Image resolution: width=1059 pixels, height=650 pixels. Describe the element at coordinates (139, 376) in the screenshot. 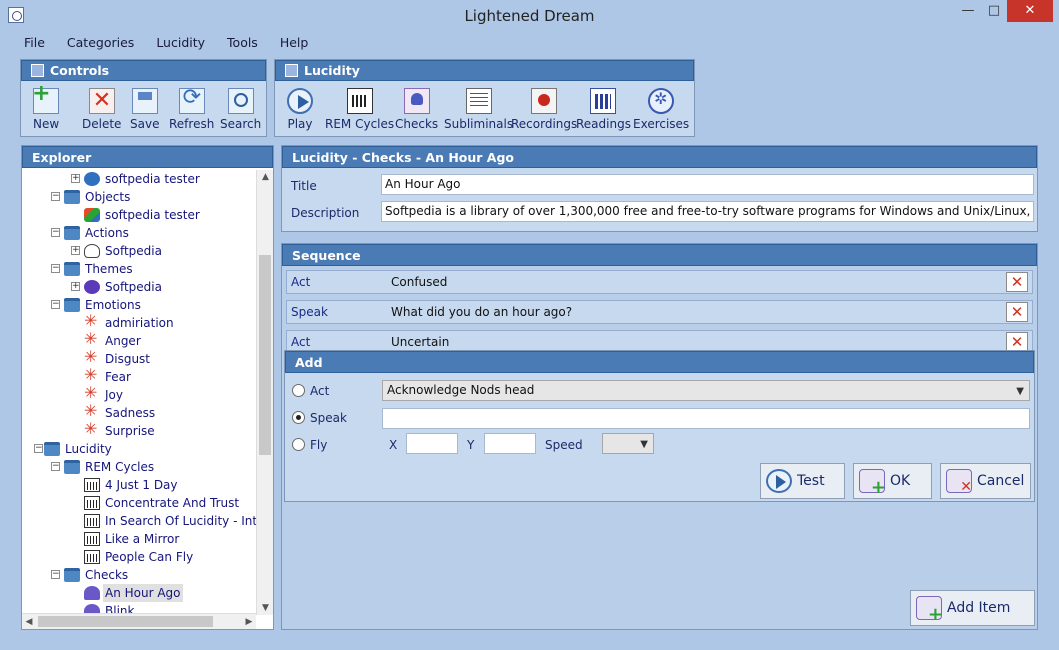

I see `tree-item: Fear` at that location.